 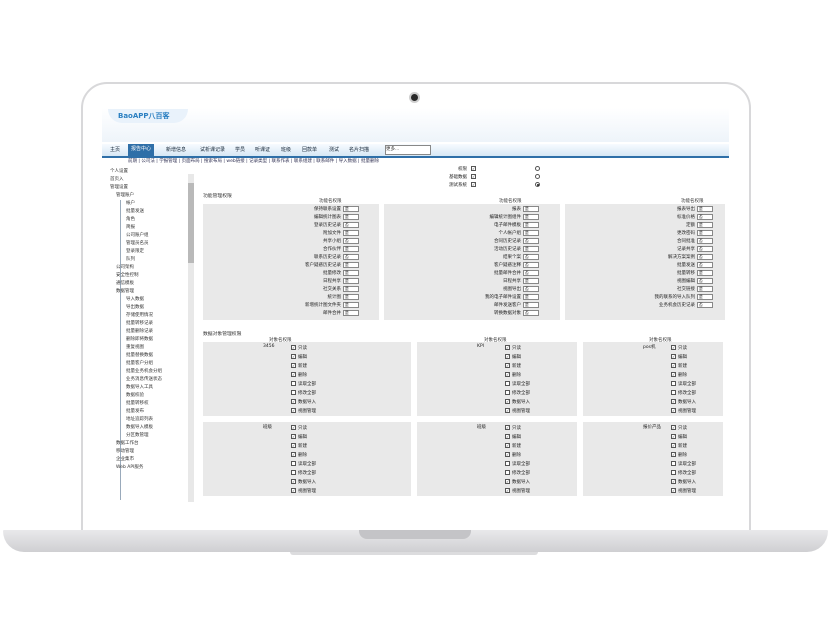 I want to click on sidebar-item: 数据管理, so click(x=125, y=291).